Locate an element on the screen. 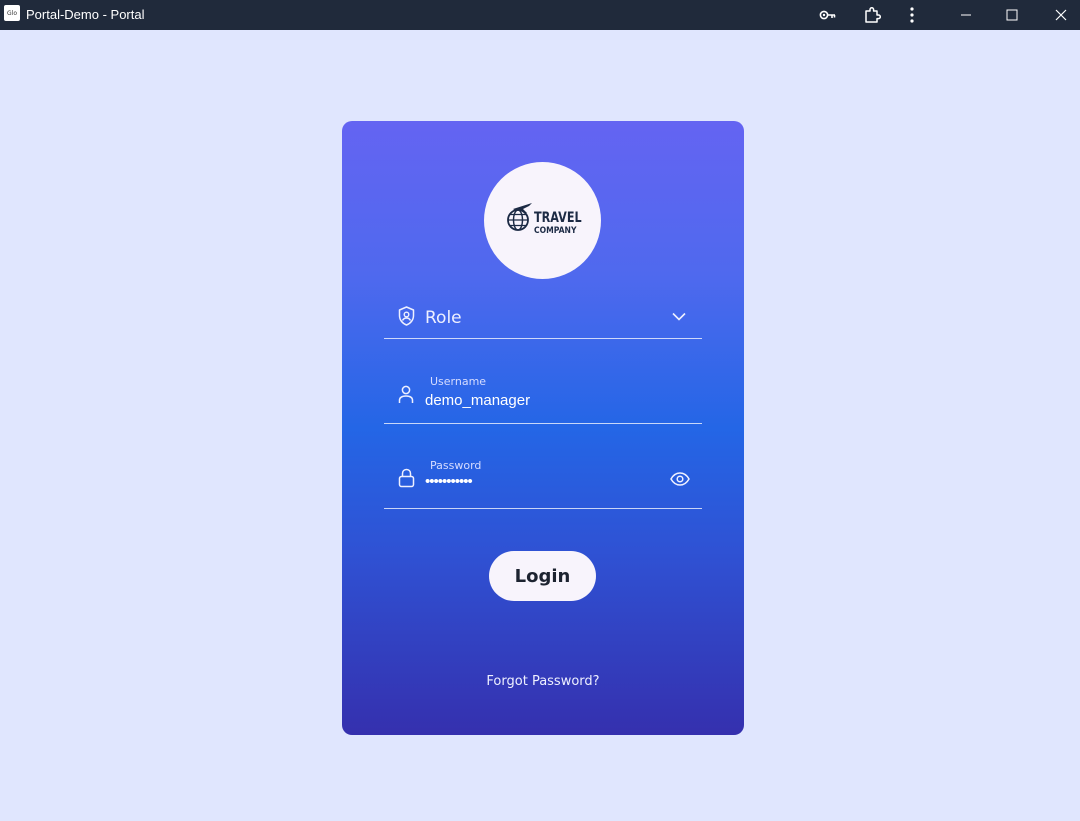  password-label: Password is located at coordinates (456, 465).